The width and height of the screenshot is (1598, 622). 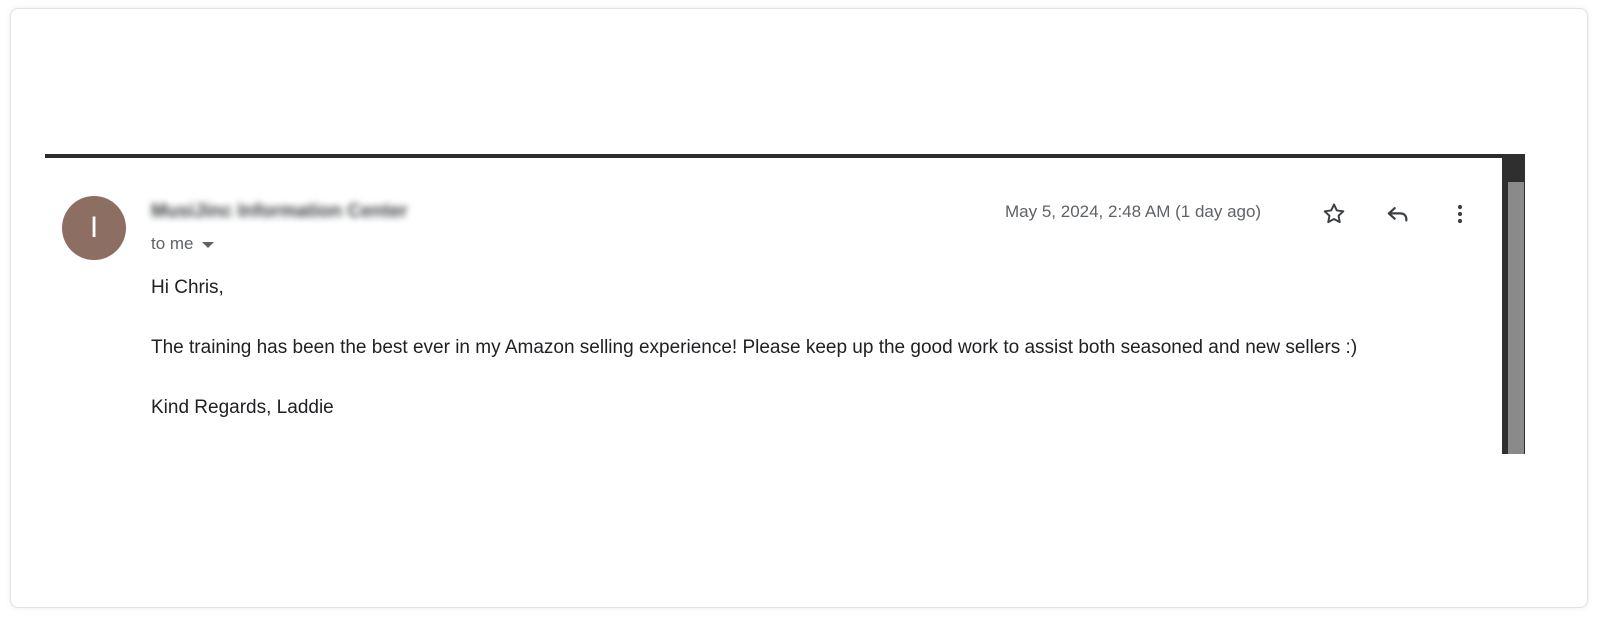 I want to click on reply-icon, so click(x=1397, y=214).